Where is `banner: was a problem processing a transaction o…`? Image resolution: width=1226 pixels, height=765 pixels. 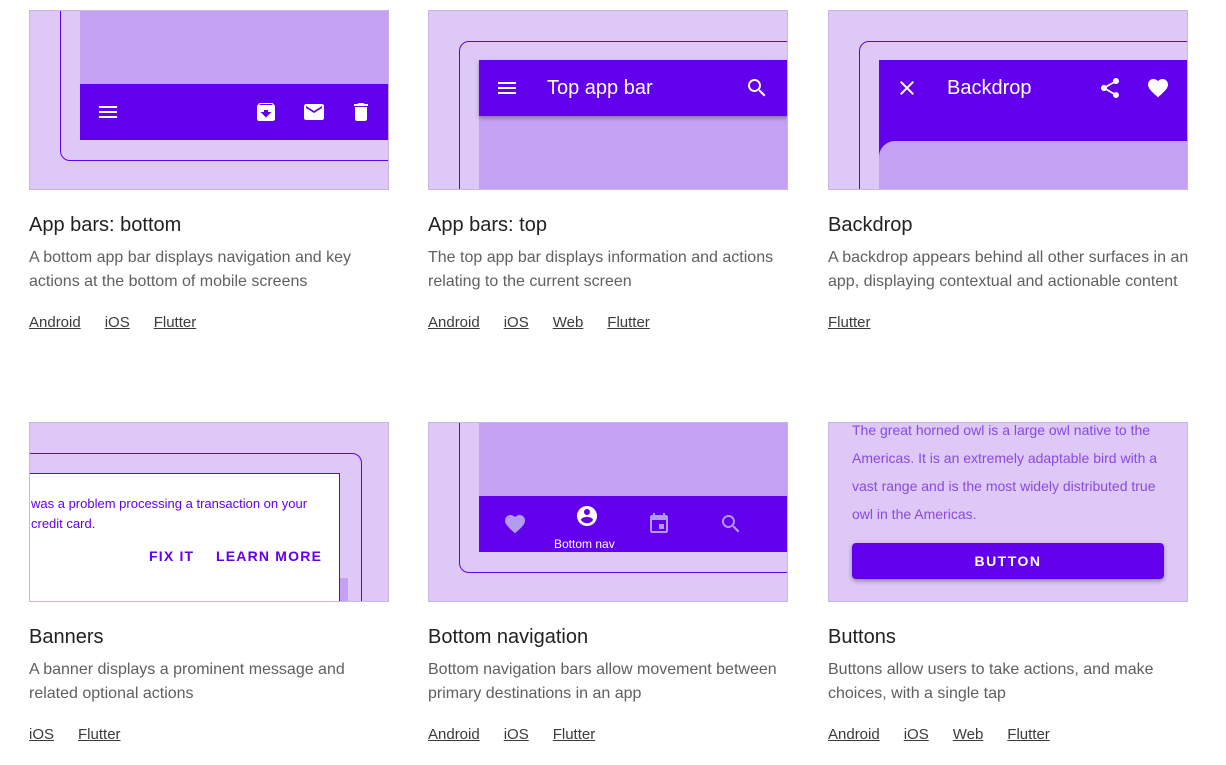
banner: was a problem processing a transaction o… is located at coordinates (185, 537).